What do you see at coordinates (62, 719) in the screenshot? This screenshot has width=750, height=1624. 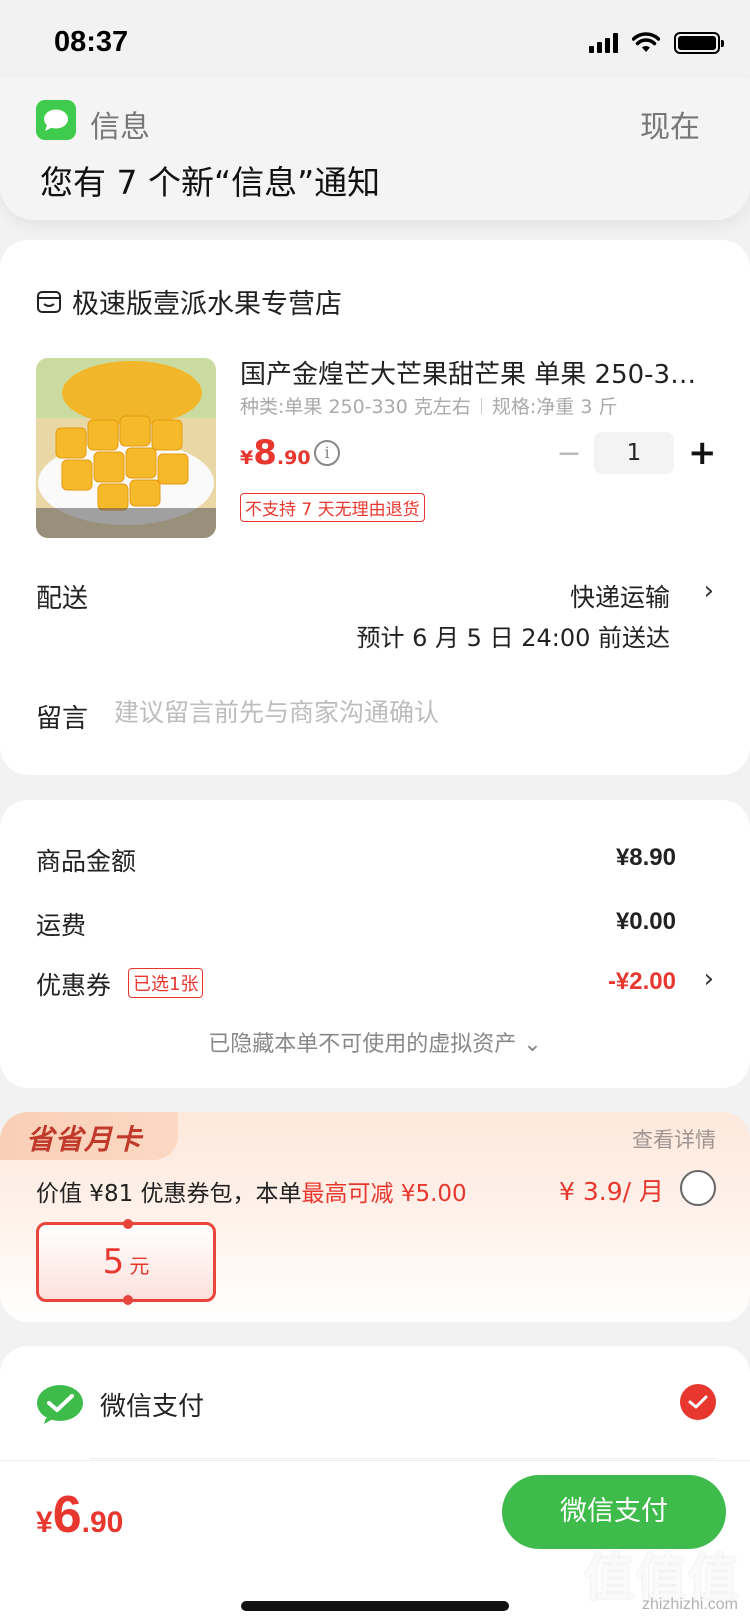 I see `message-label: 留言` at bounding box center [62, 719].